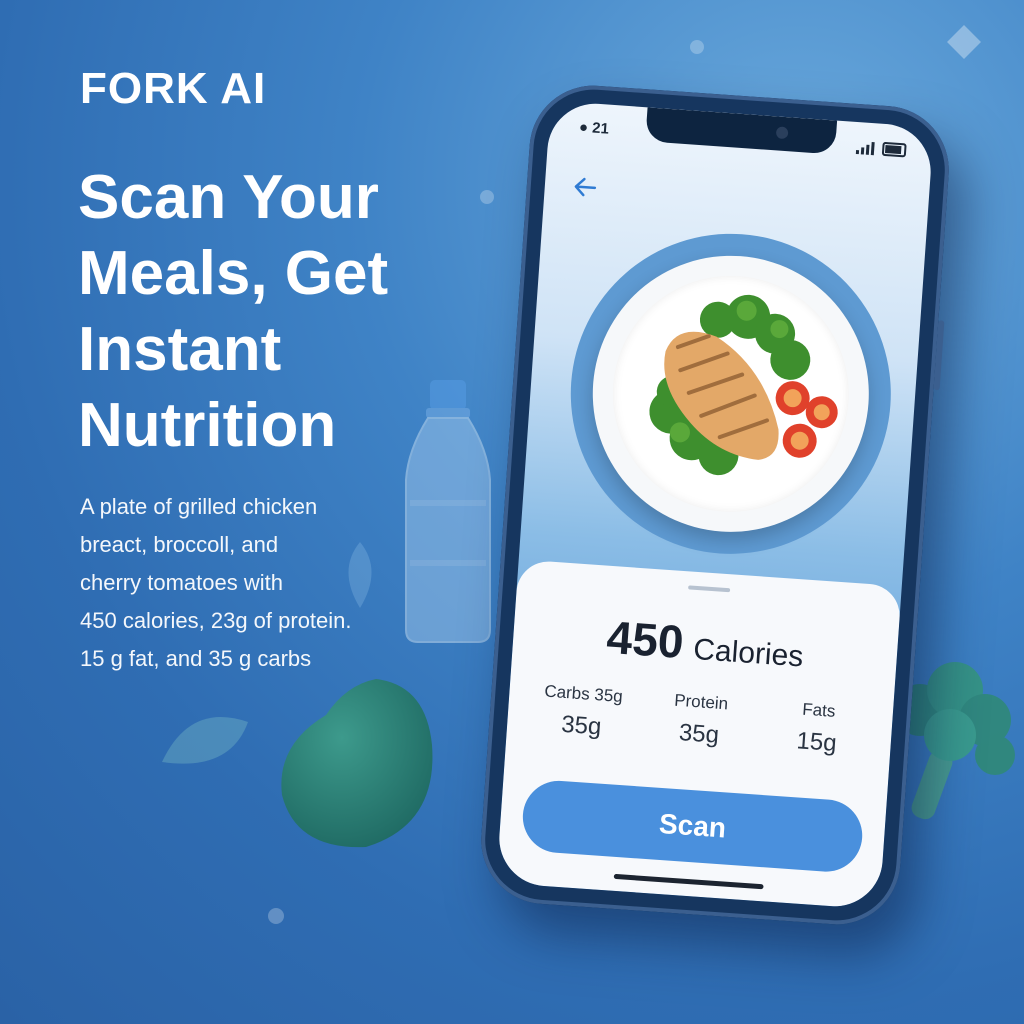 This screenshot has height=1024, width=1024. What do you see at coordinates (743, 385) in the screenshot?
I see `meal-image` at bounding box center [743, 385].